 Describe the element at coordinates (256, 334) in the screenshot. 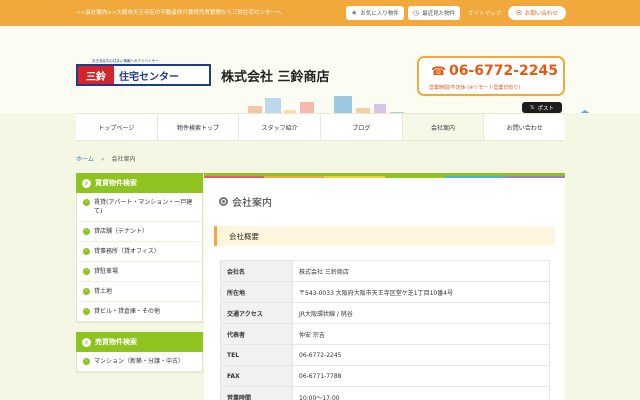

I see `row-label: 代表者` at that location.